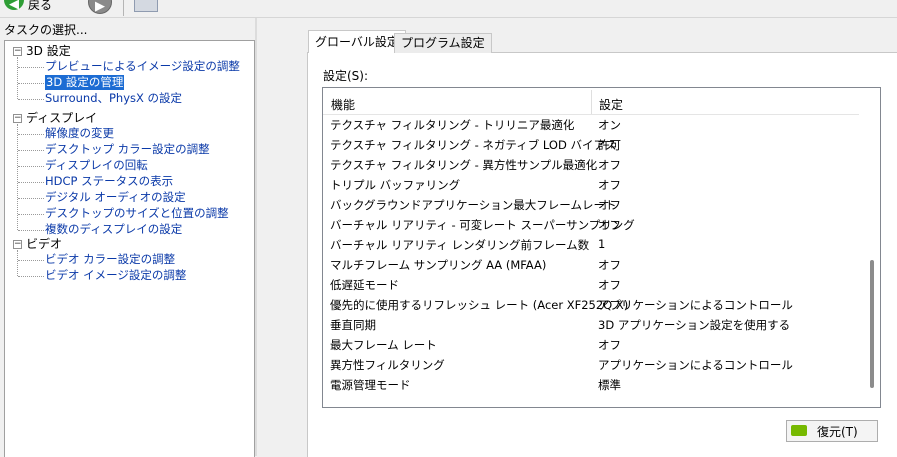  Describe the element at coordinates (110, 259) in the screenshot. I see `tree-item: ビデオ カラー設定の調整` at that location.